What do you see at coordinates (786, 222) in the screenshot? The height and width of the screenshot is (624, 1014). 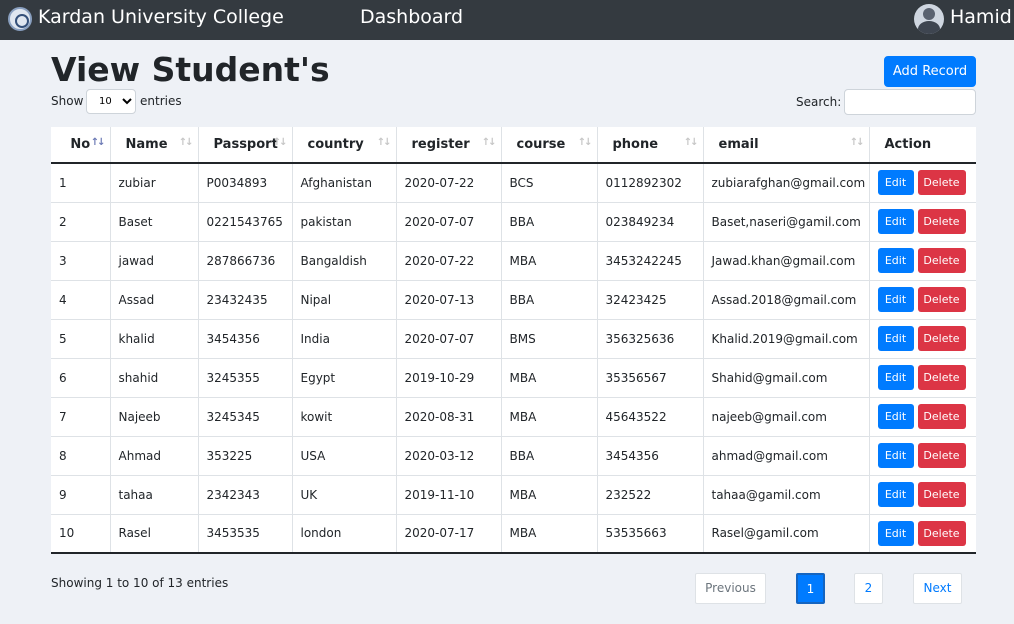 I see `cell-email: Baset,naseri@gamil.com` at bounding box center [786, 222].